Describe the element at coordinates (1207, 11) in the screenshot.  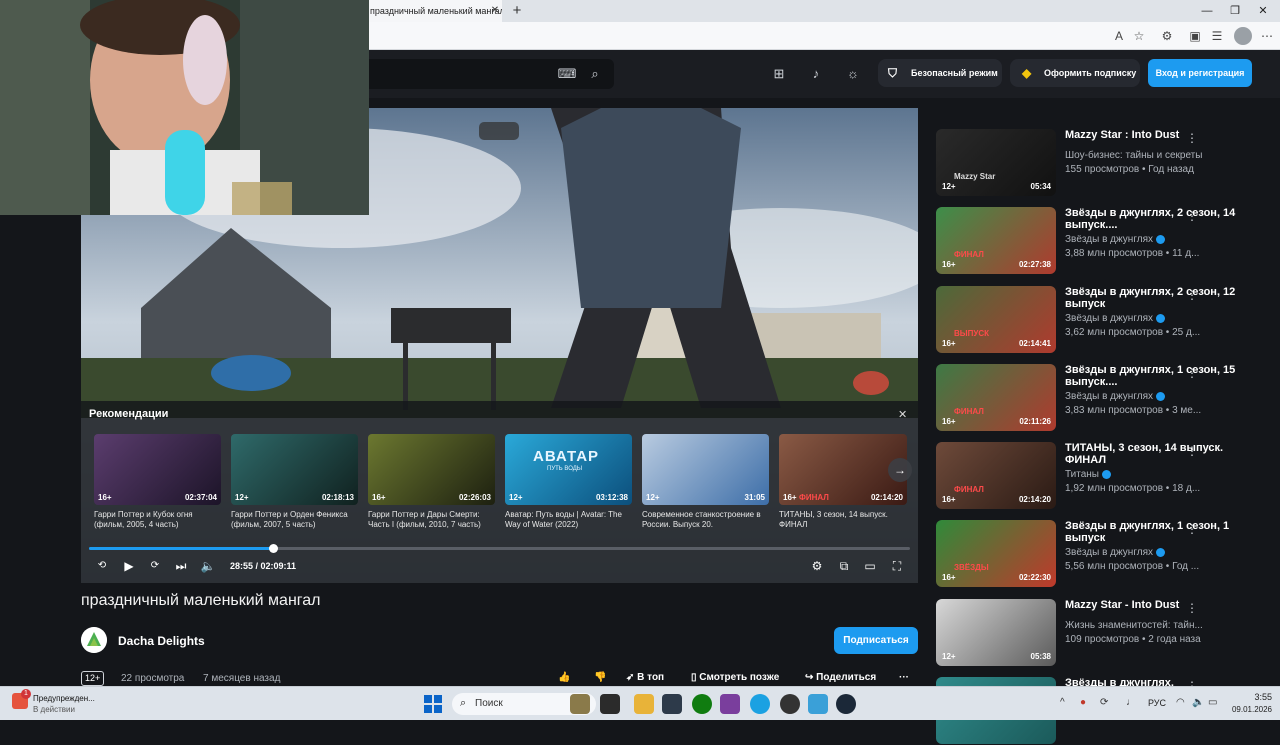
I see `minimize-button: —` at that location.